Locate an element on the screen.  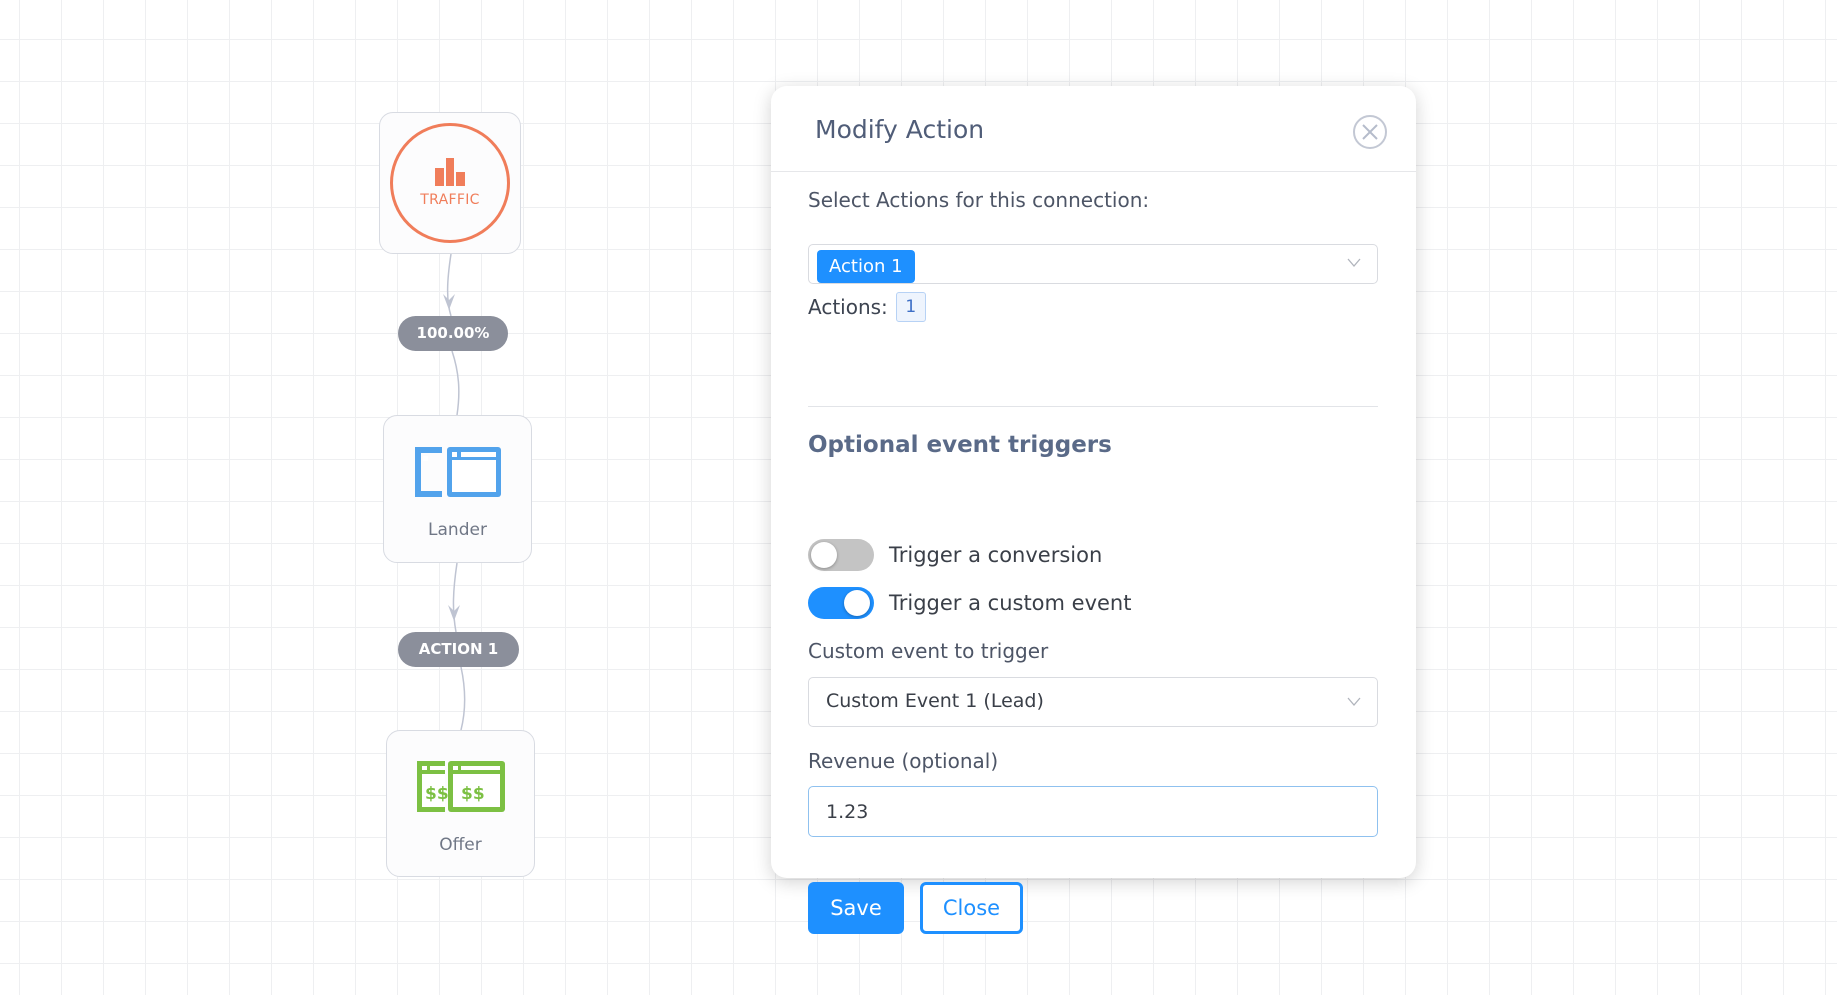
custom-event-label: Custom event to trigger is located at coordinates (928, 651).